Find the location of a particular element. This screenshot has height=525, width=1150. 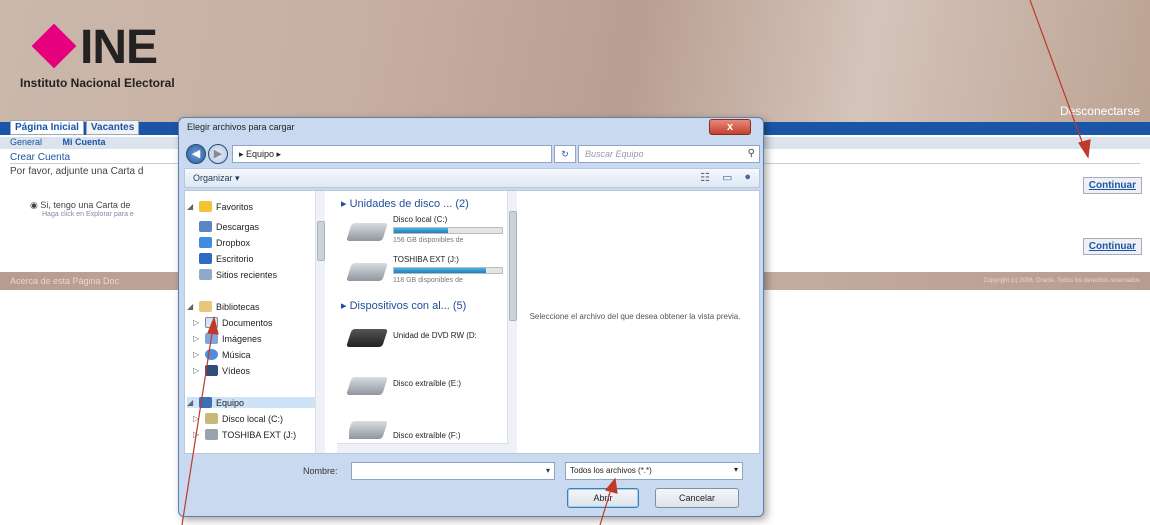

logout-link: Desconectarse is located at coordinates (1100, 111).